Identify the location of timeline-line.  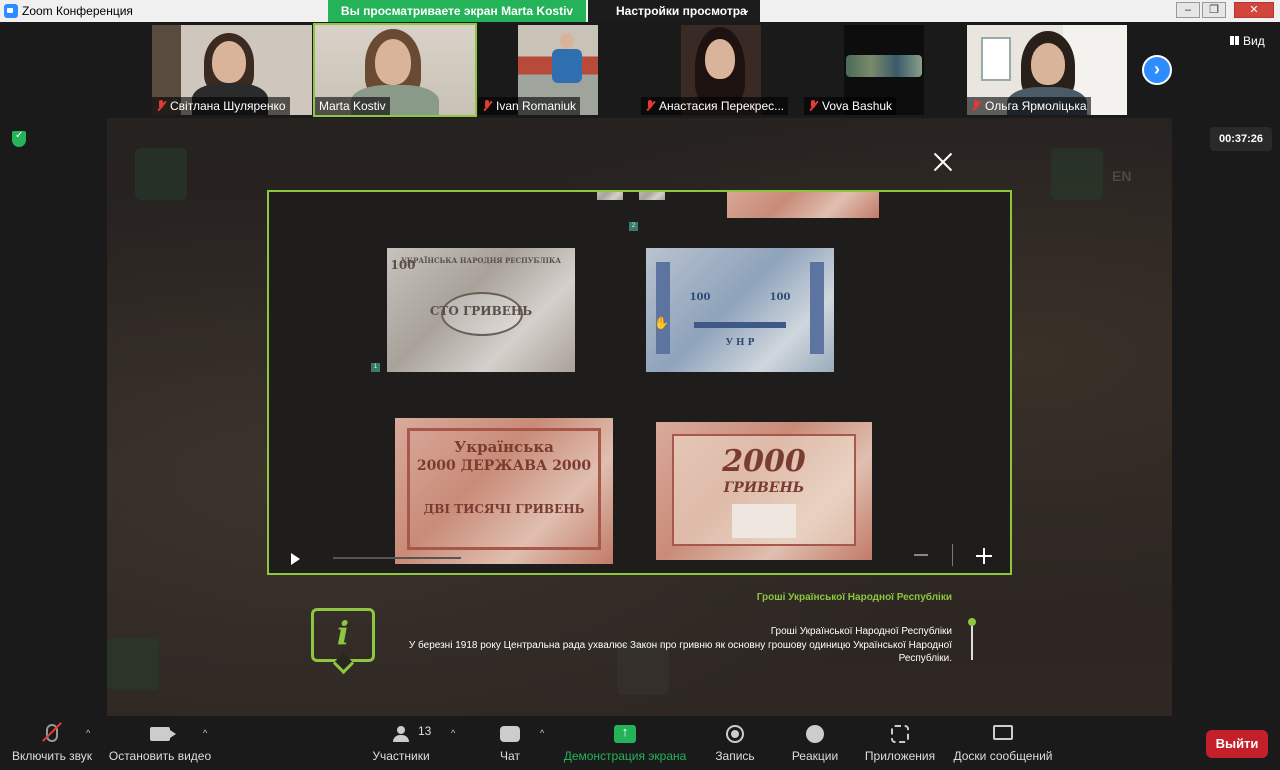
(972, 643).